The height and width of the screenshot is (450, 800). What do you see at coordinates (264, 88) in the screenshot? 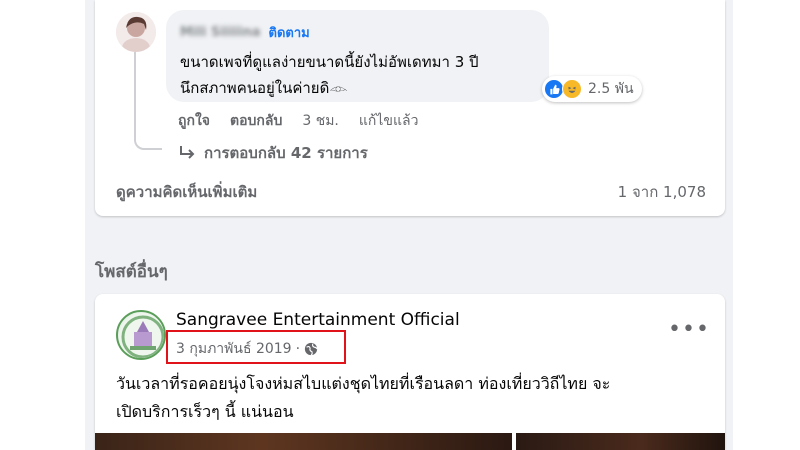
I see `comment-text-line-2: นึกสภาพคนอยู่ในค่ายดิ𓁹` at bounding box center [264, 88].